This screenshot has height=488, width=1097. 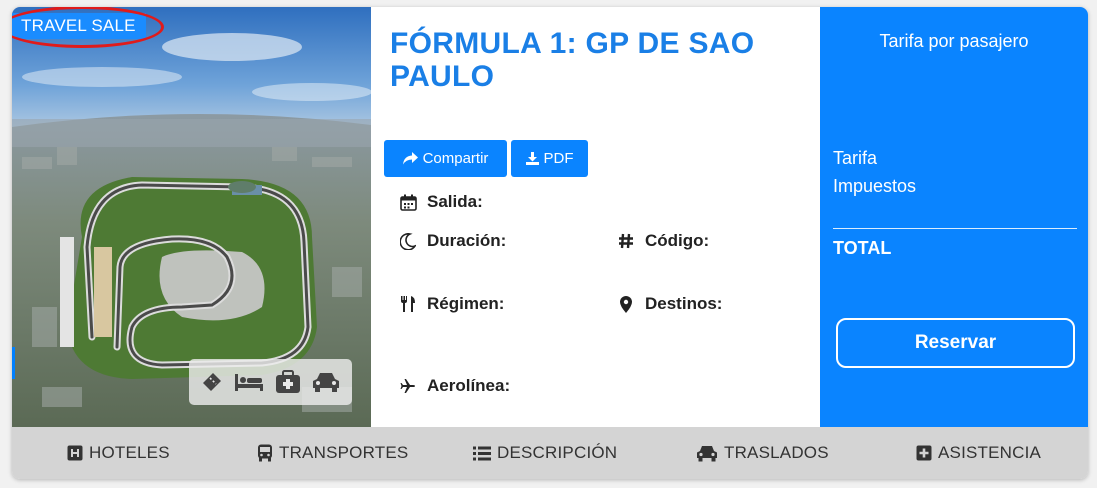 I want to click on edge-marker, so click(x=13, y=363).